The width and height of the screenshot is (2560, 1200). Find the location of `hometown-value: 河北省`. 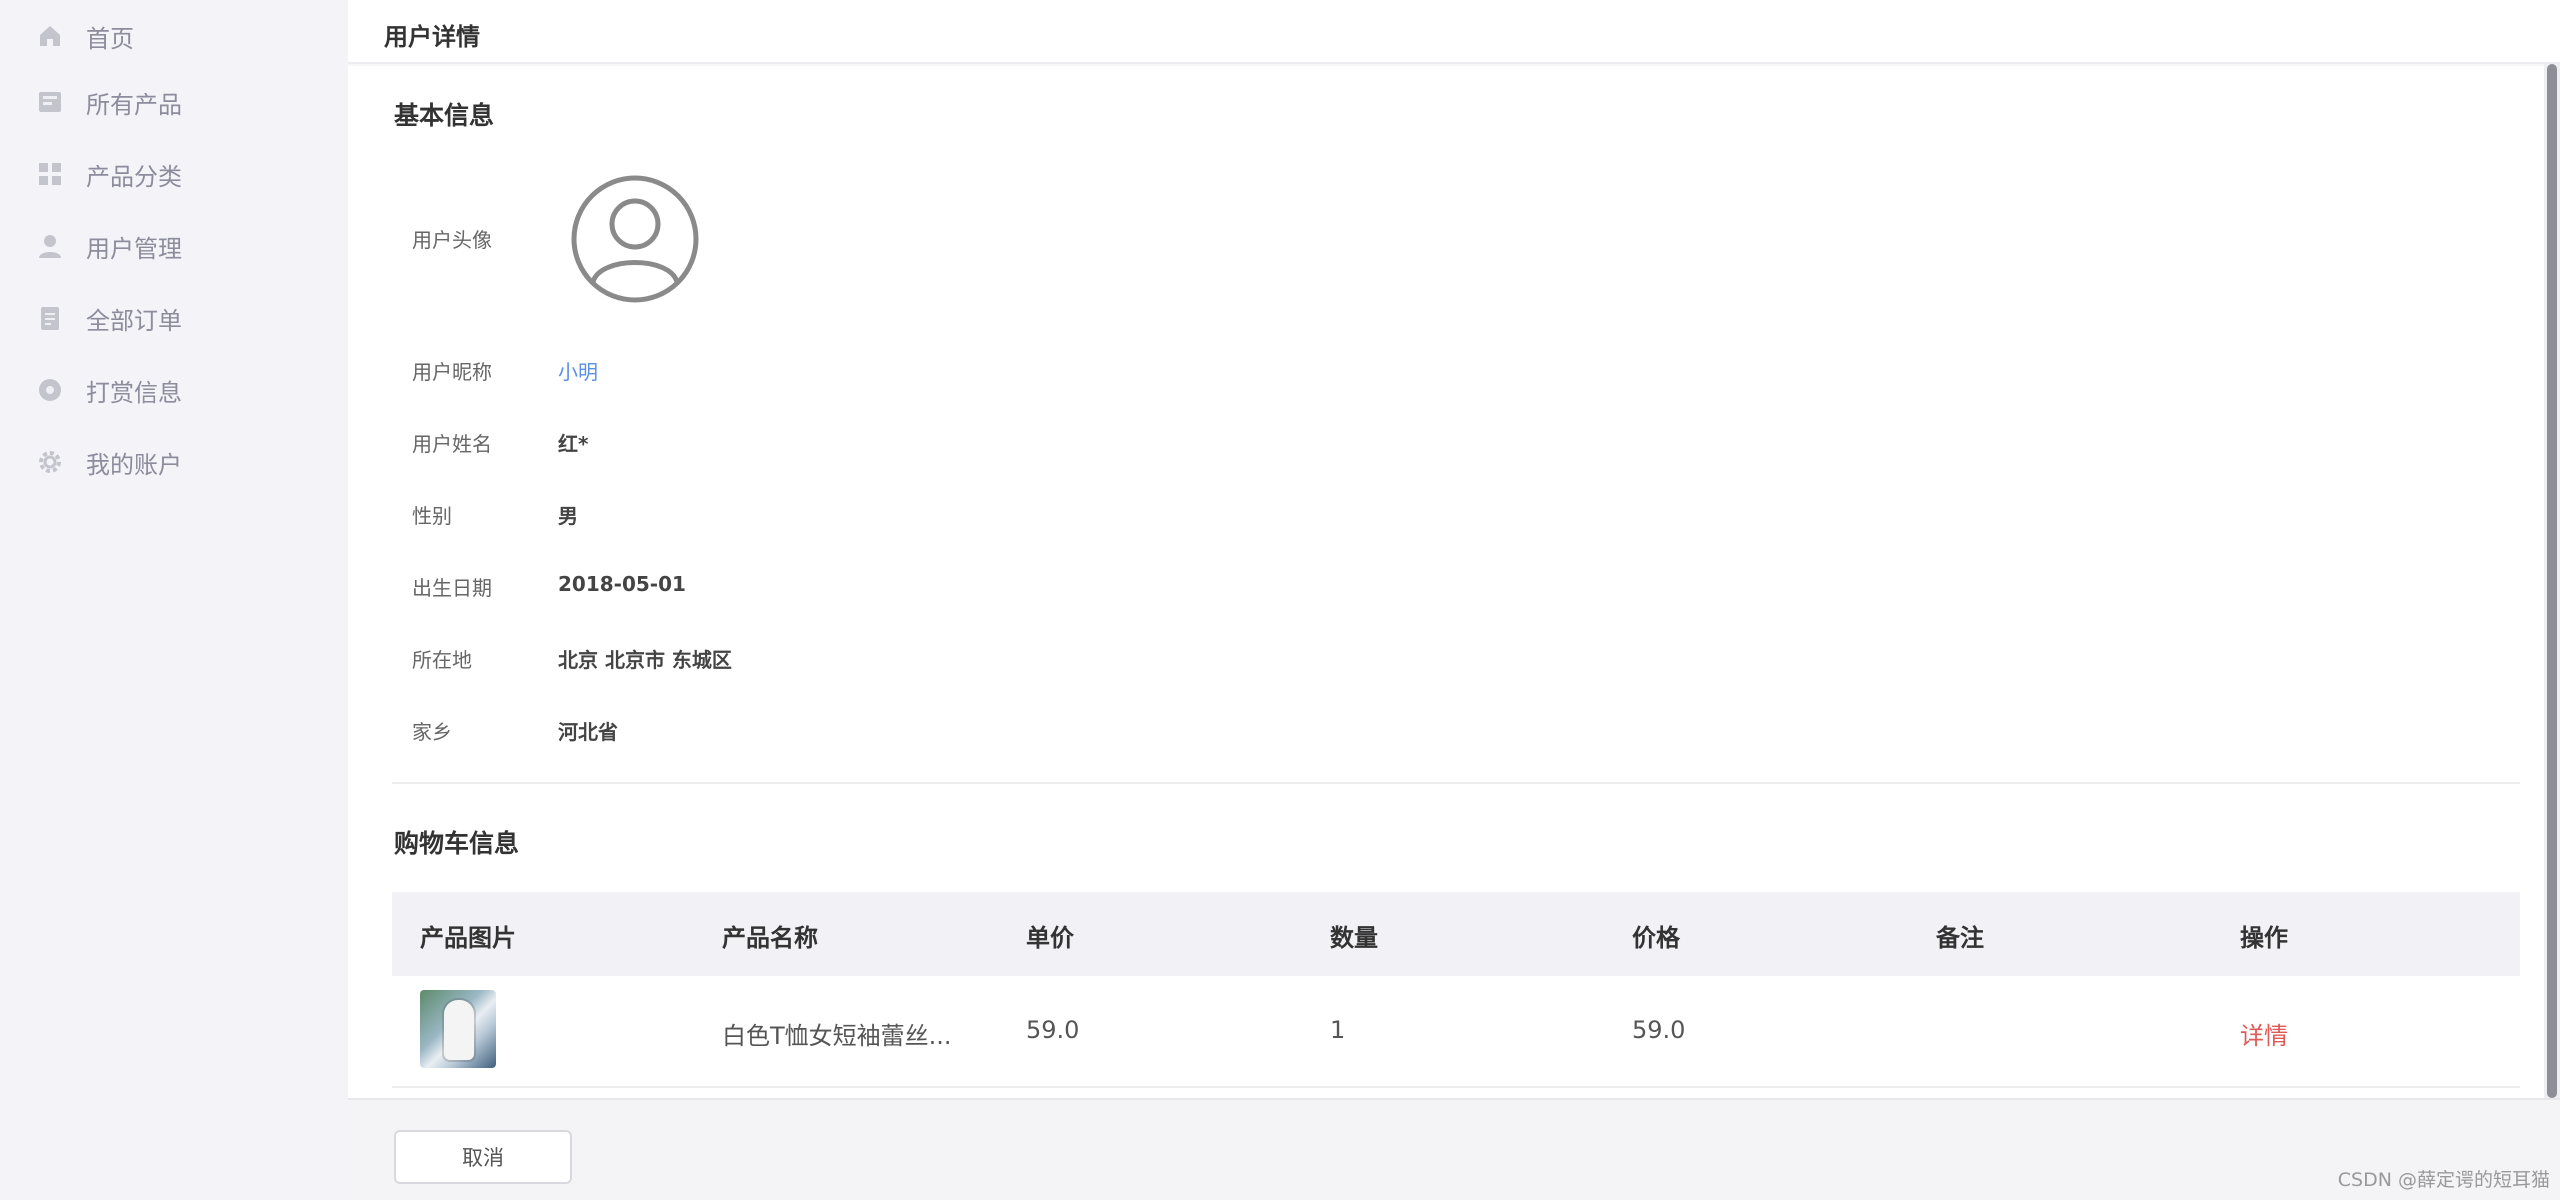

hometown-value: 河北省 is located at coordinates (588, 732).